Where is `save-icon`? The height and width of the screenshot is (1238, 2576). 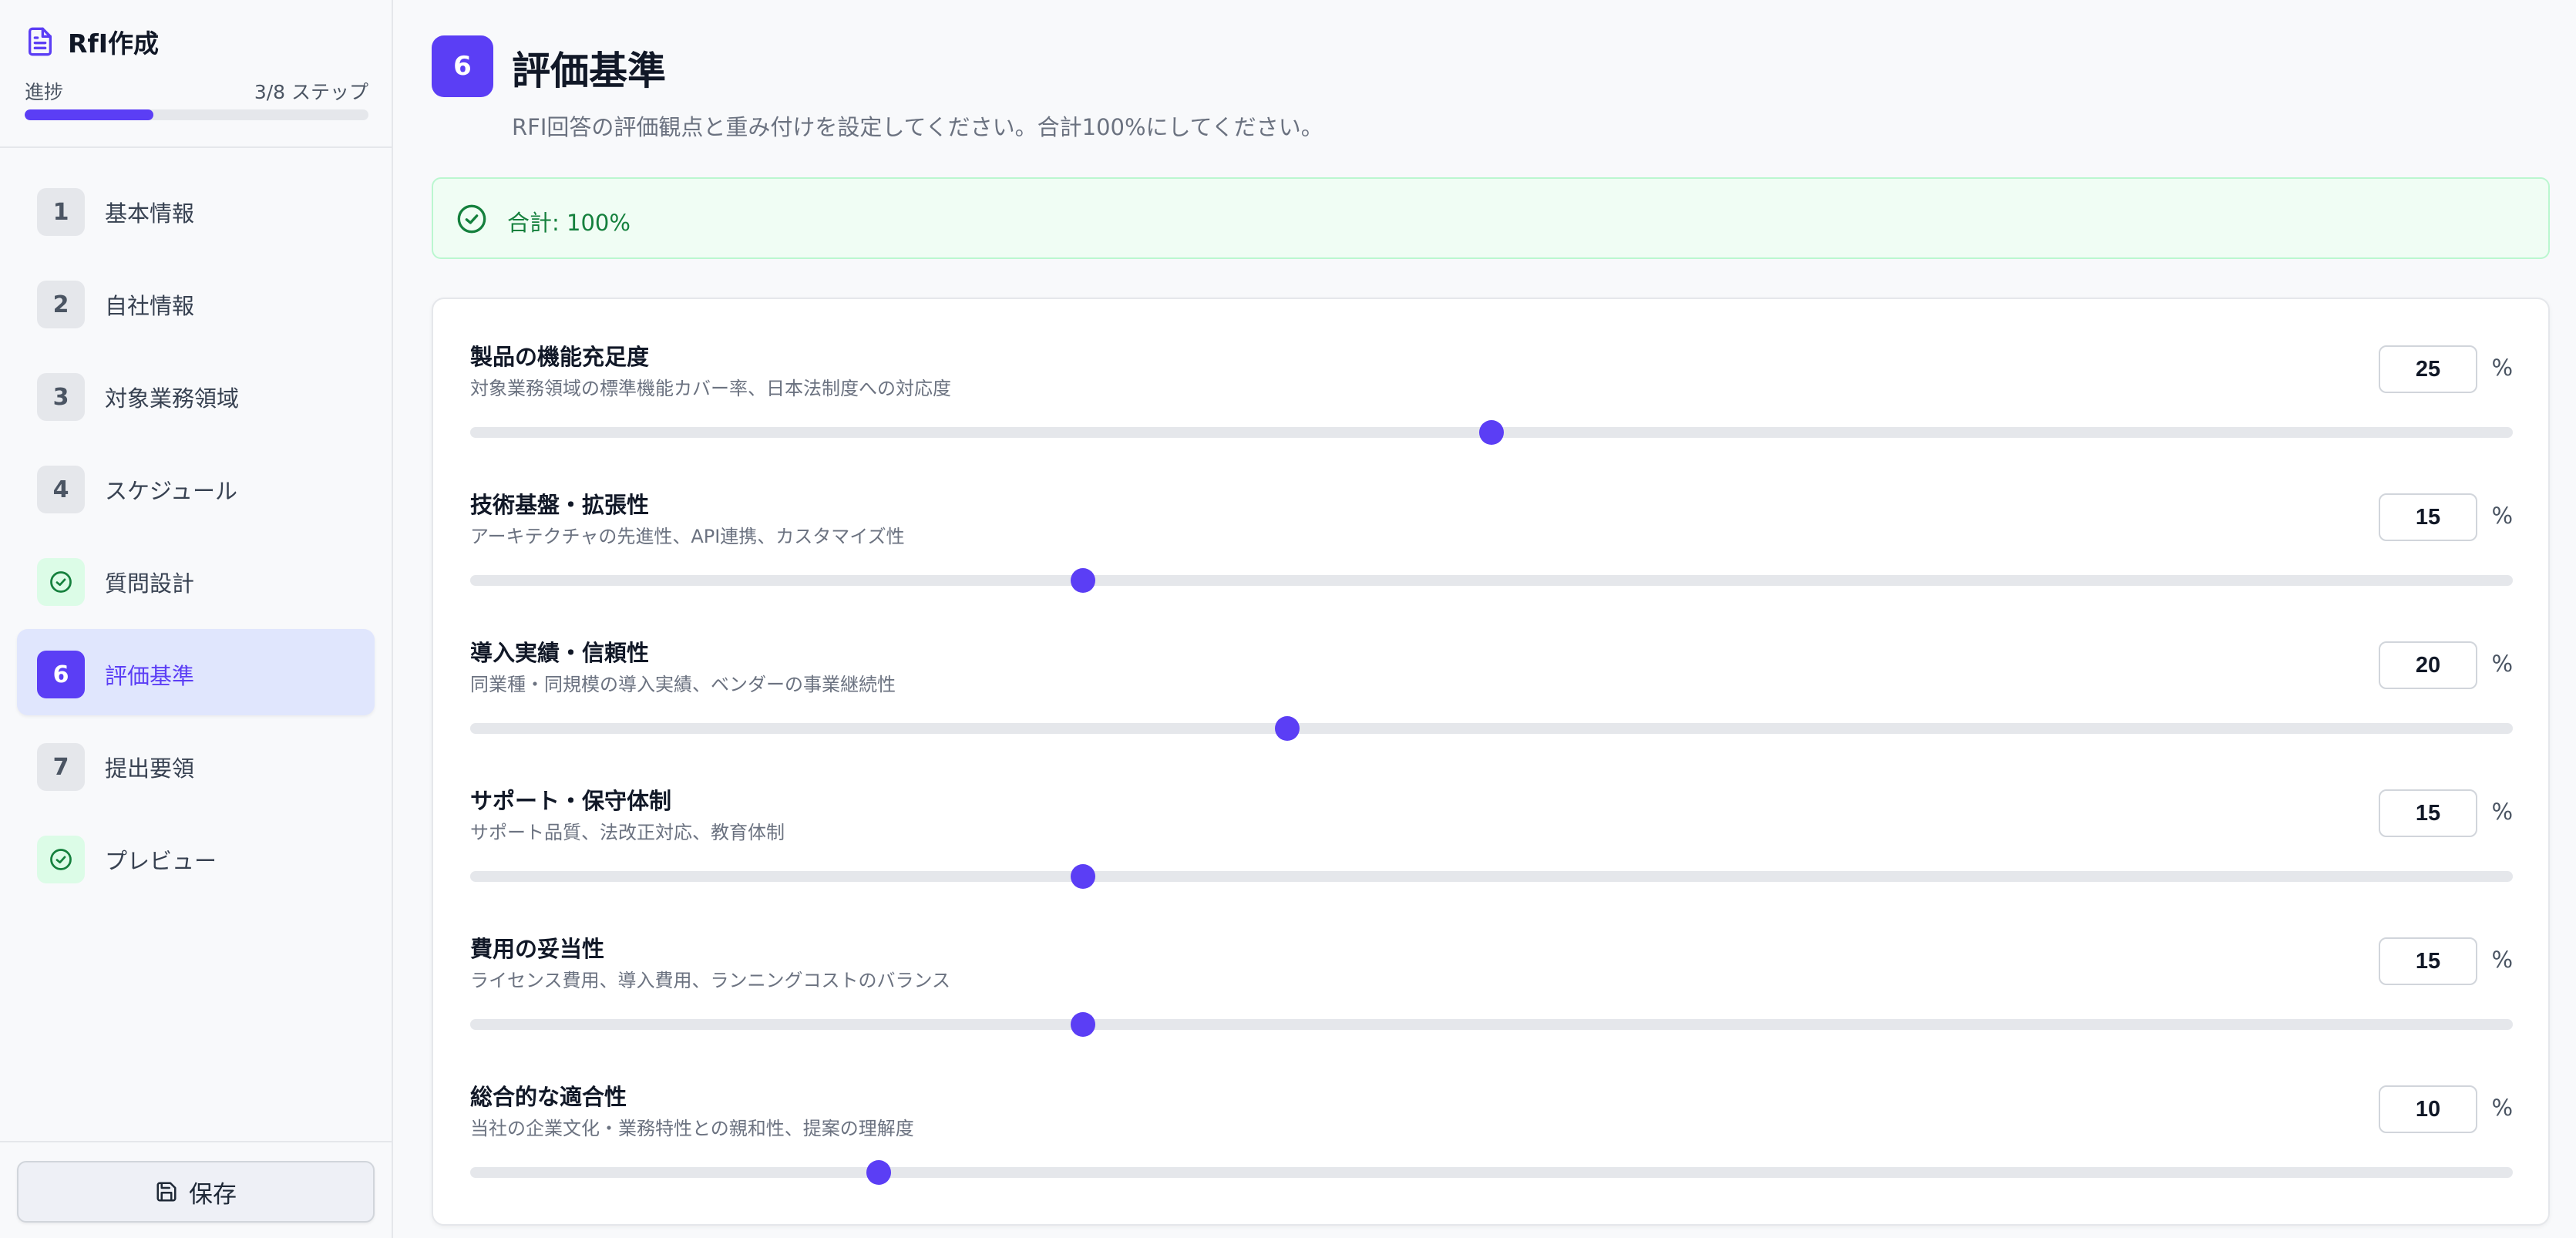 save-icon is located at coordinates (166, 1192).